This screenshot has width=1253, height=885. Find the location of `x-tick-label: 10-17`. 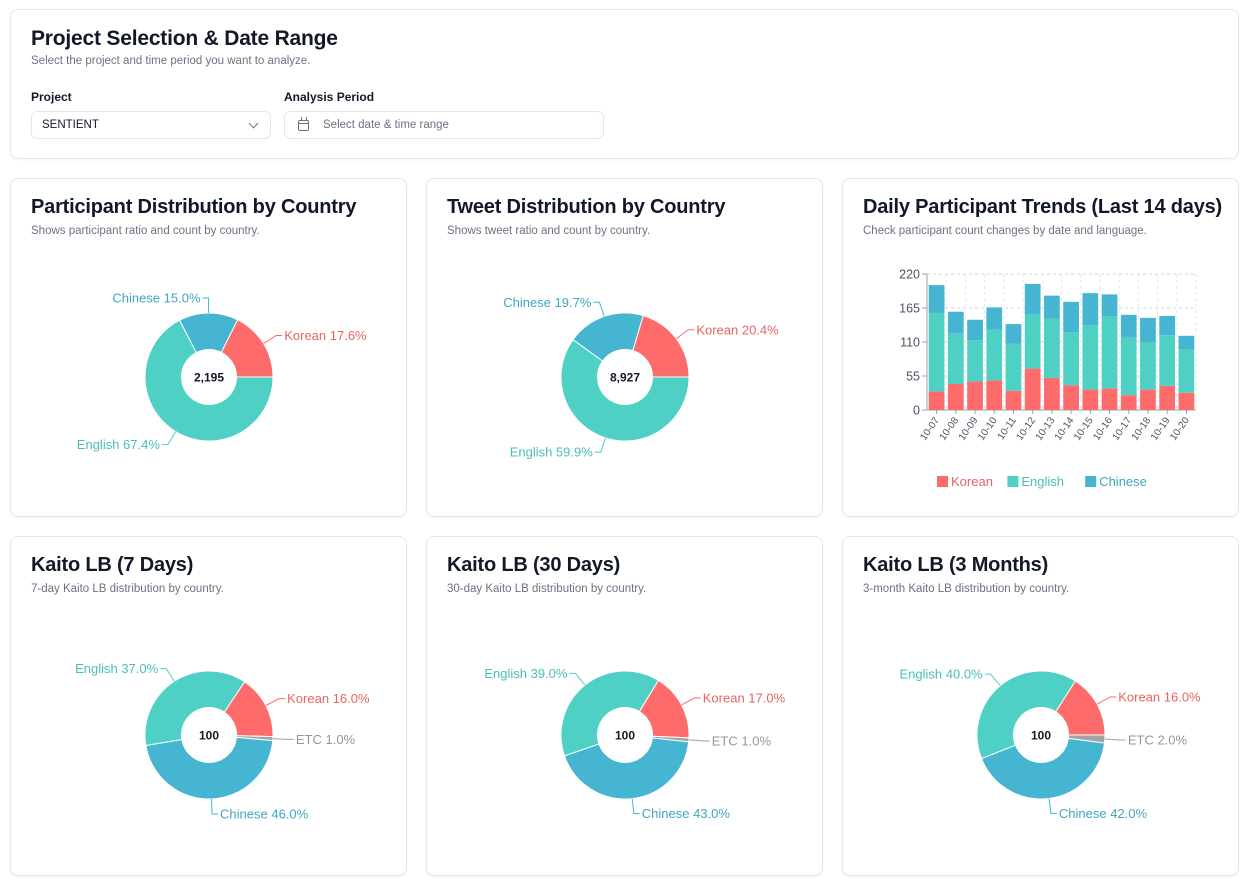

x-tick-label: 10-17 is located at coordinates (1123, 429).